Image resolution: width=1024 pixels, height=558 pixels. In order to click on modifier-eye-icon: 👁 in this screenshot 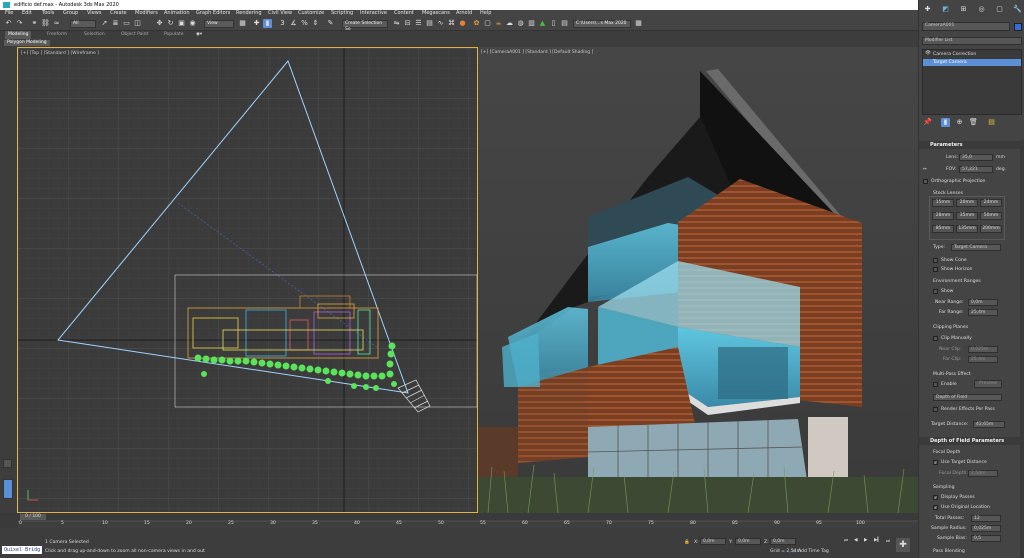, I will do `click(928, 53)`.